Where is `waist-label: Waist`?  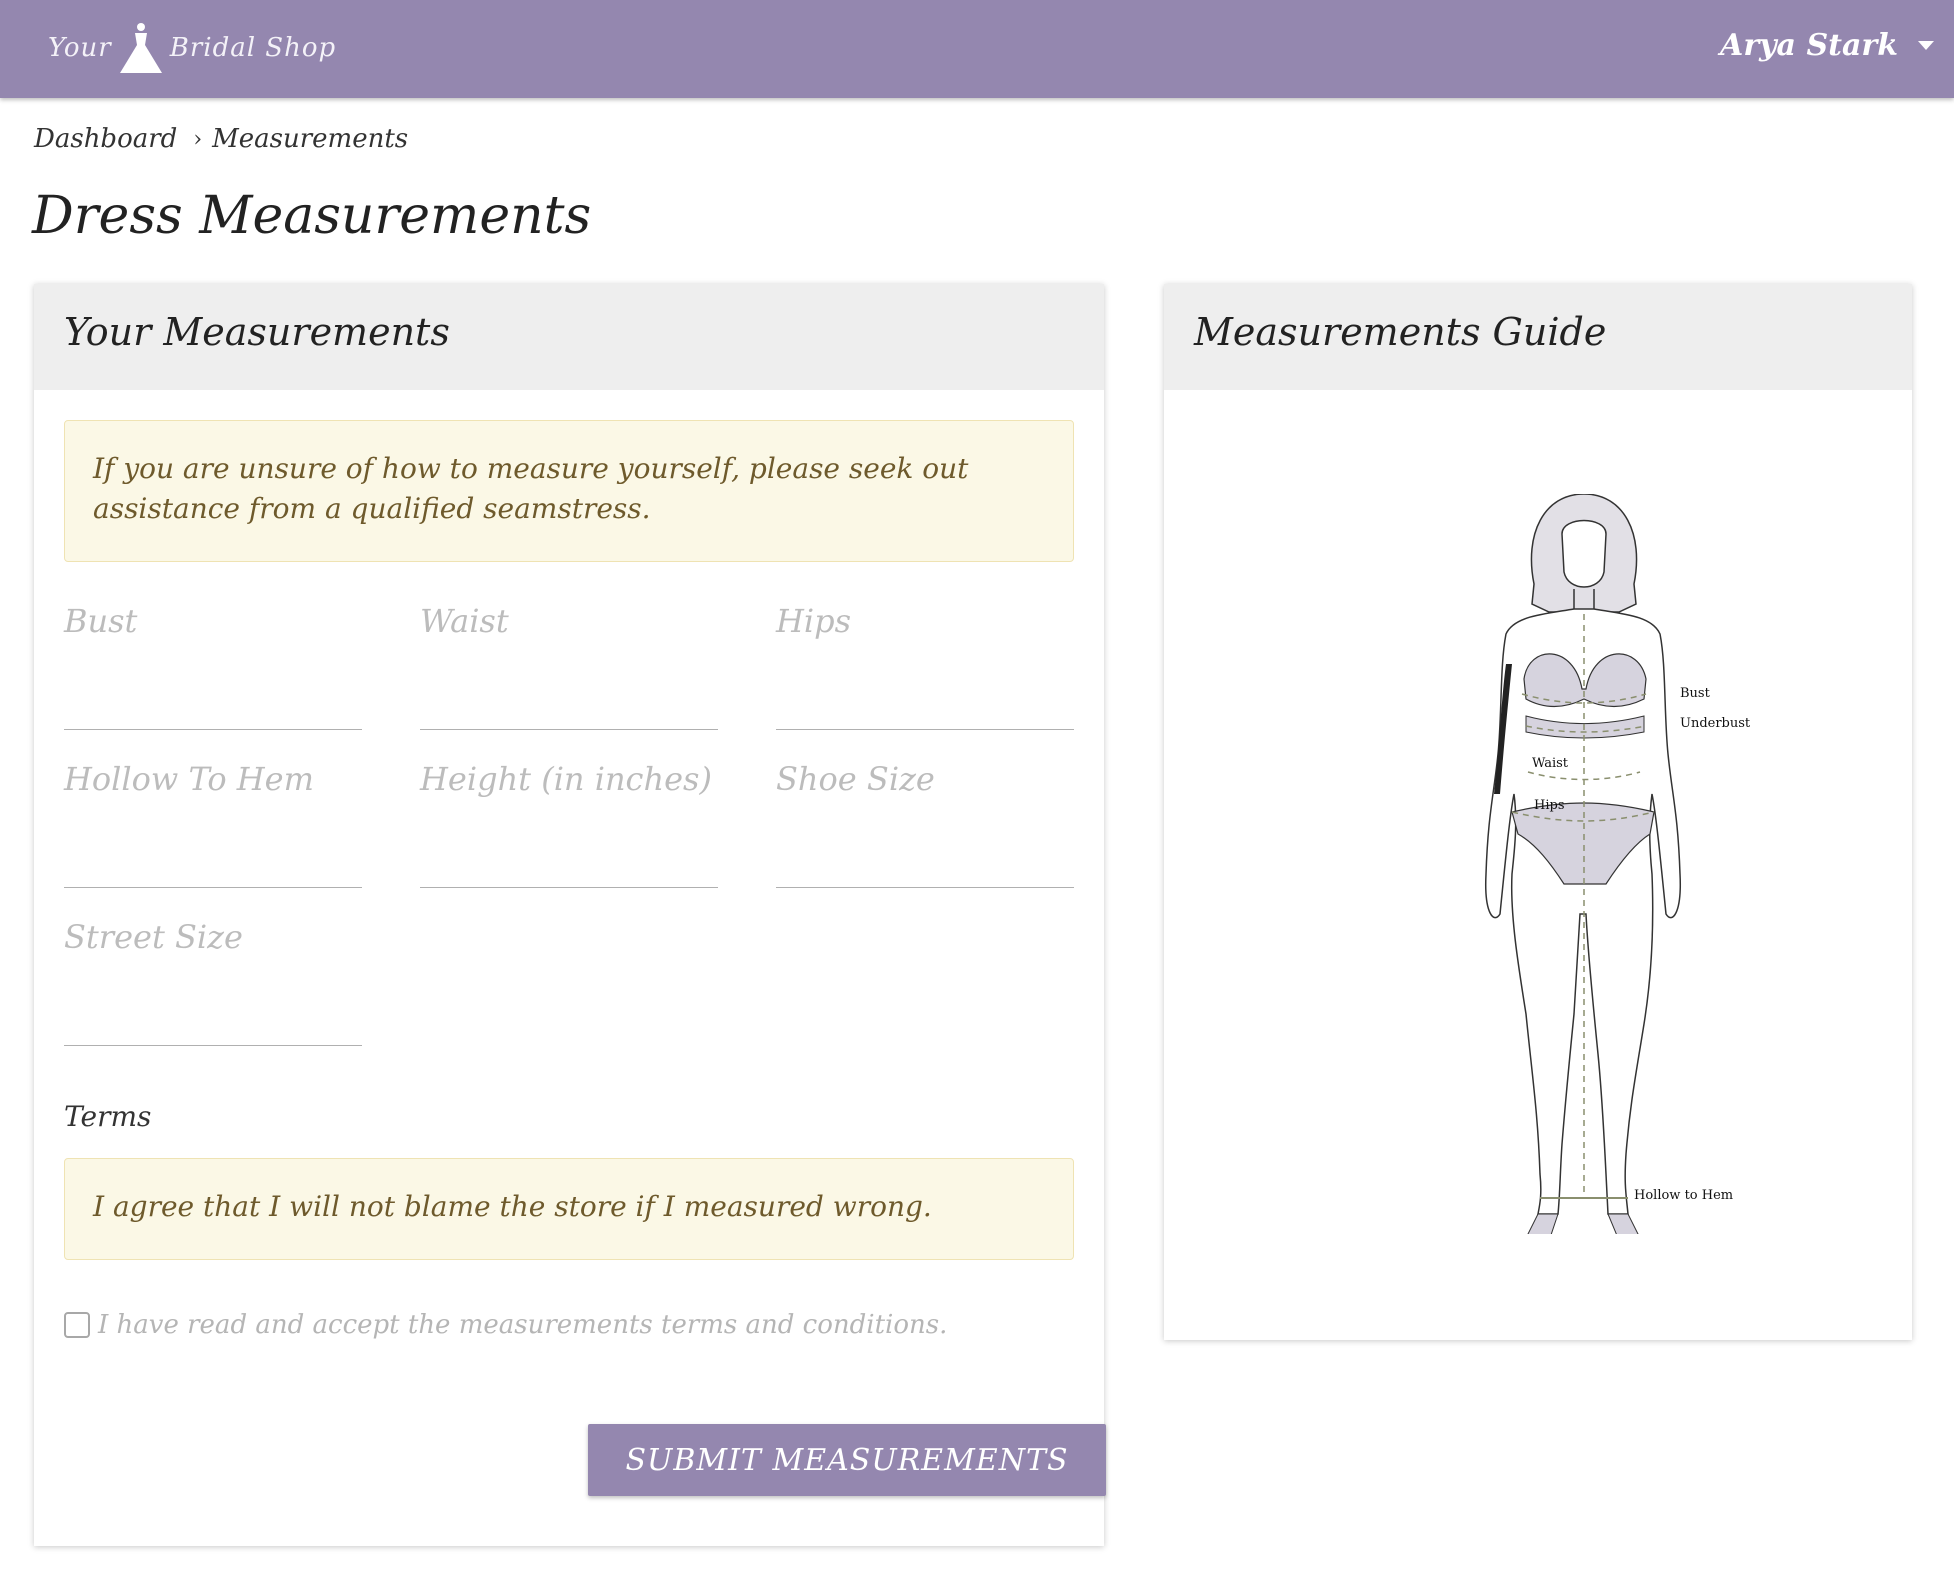 waist-label: Waist is located at coordinates (464, 621).